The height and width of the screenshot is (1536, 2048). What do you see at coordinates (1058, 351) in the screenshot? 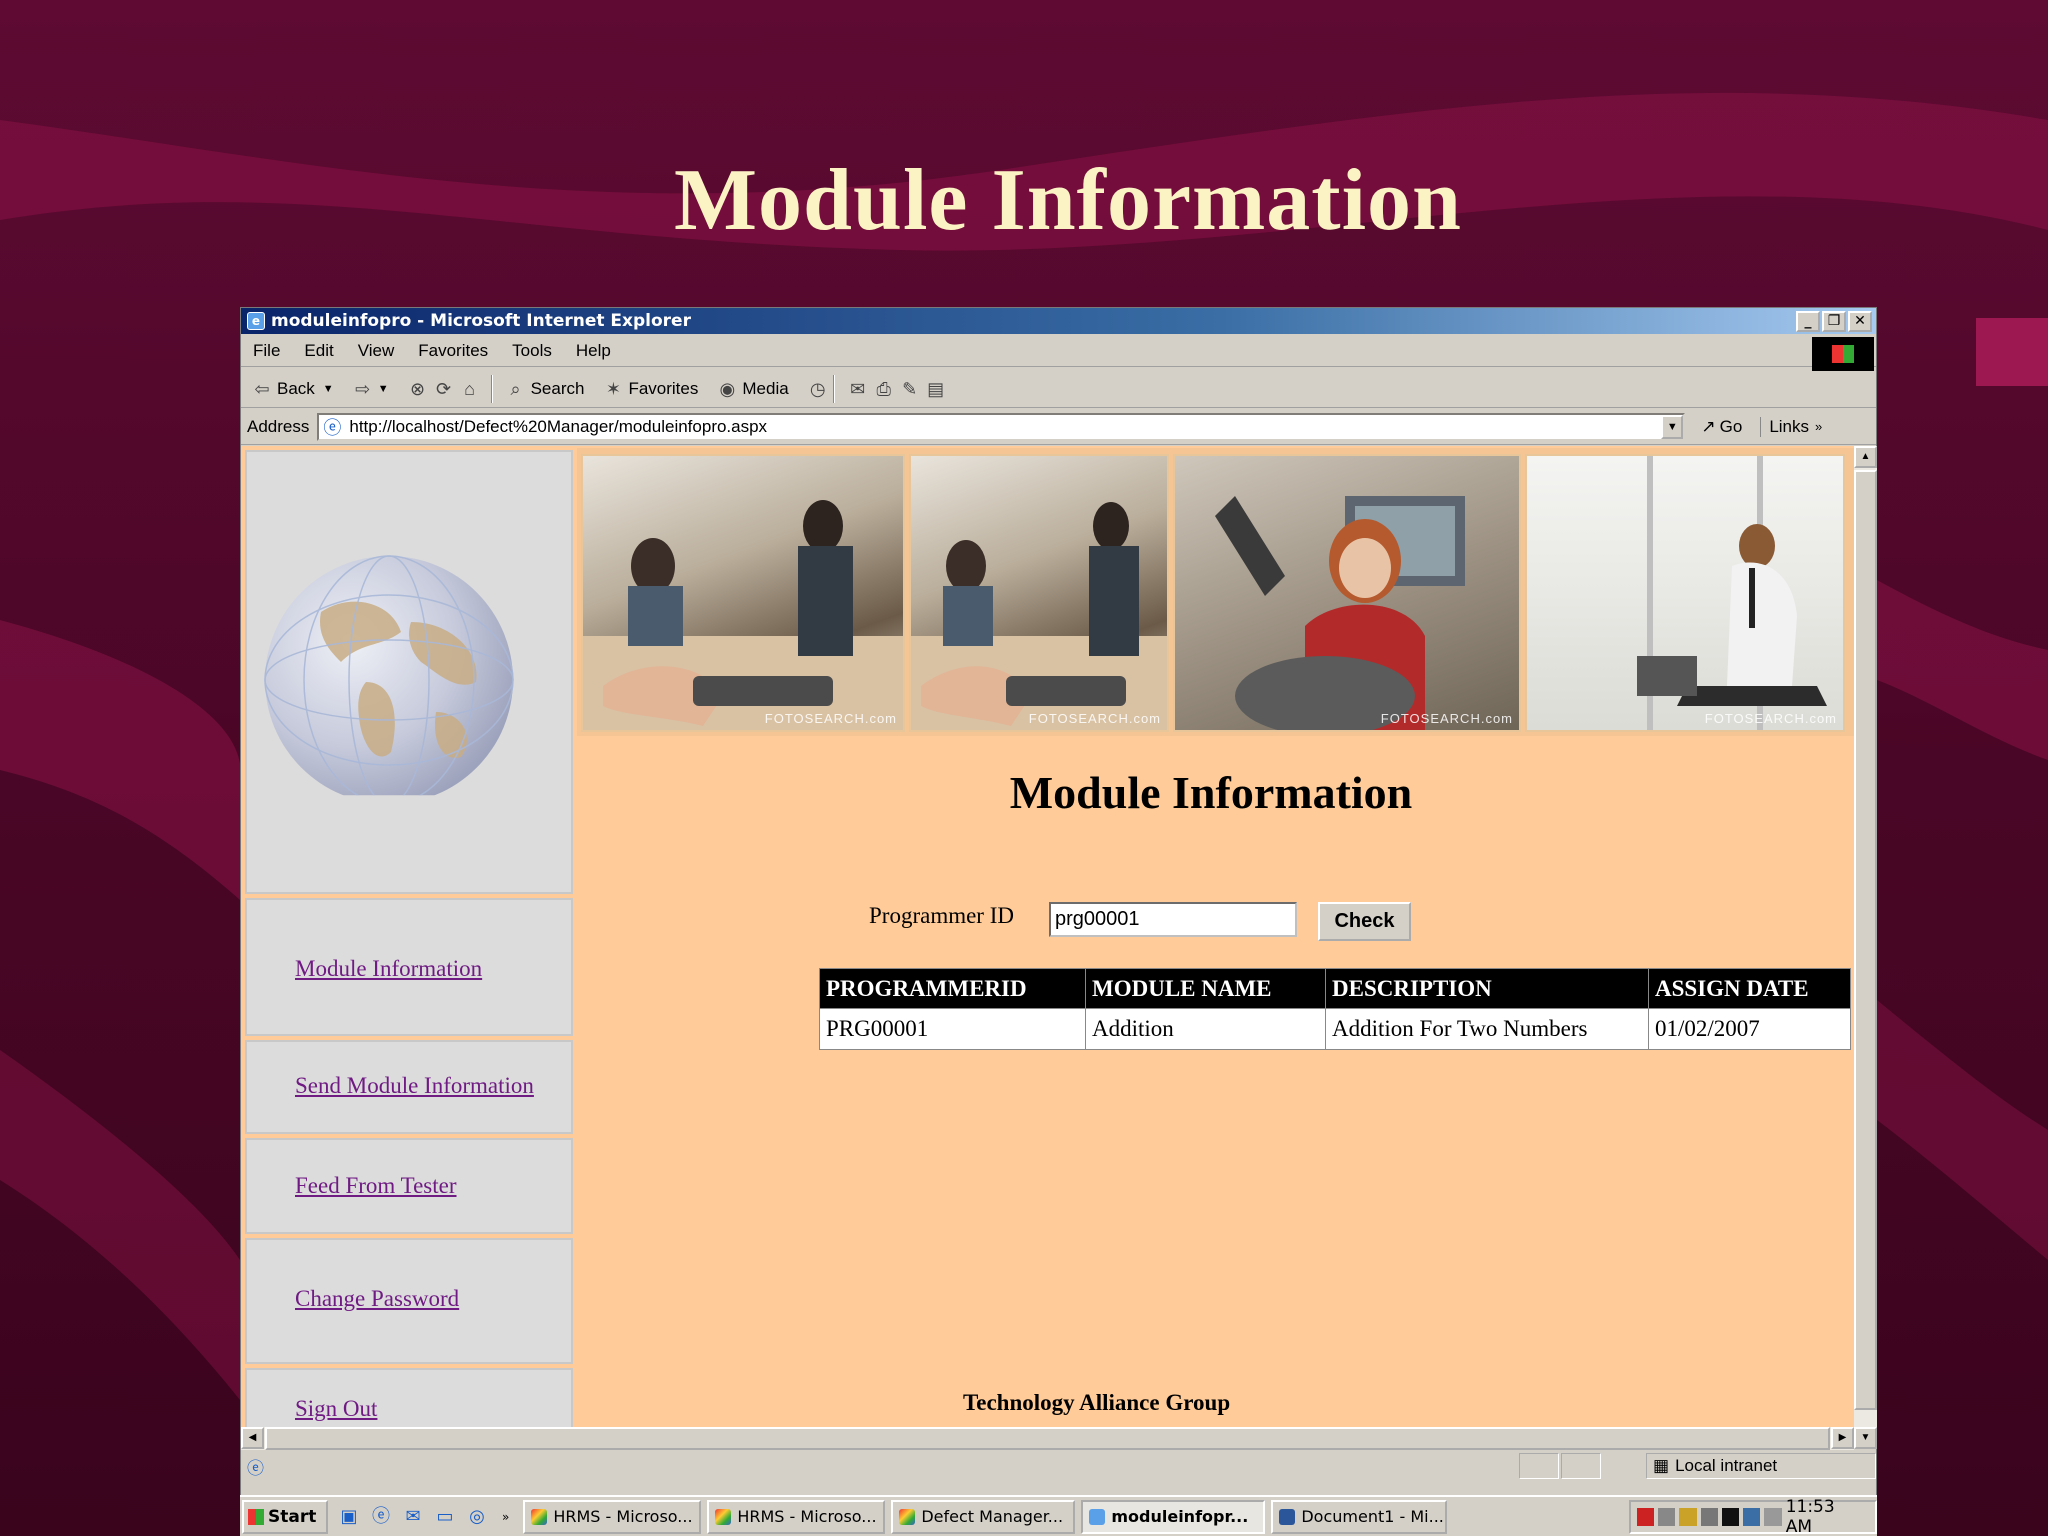
I see `menu-bar: File Edit View Favorites Tools Help` at bounding box center [1058, 351].